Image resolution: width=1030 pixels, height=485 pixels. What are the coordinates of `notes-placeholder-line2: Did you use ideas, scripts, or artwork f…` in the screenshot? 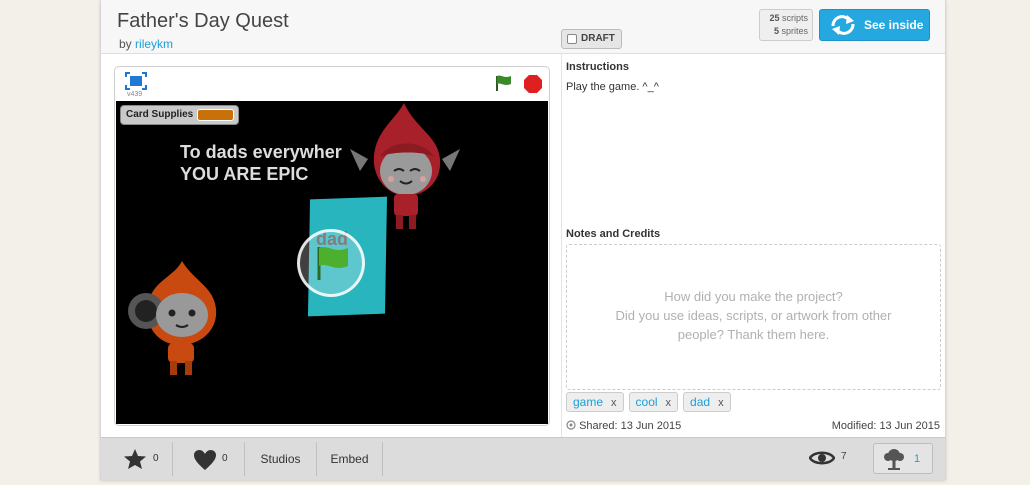 It's located at (753, 315).